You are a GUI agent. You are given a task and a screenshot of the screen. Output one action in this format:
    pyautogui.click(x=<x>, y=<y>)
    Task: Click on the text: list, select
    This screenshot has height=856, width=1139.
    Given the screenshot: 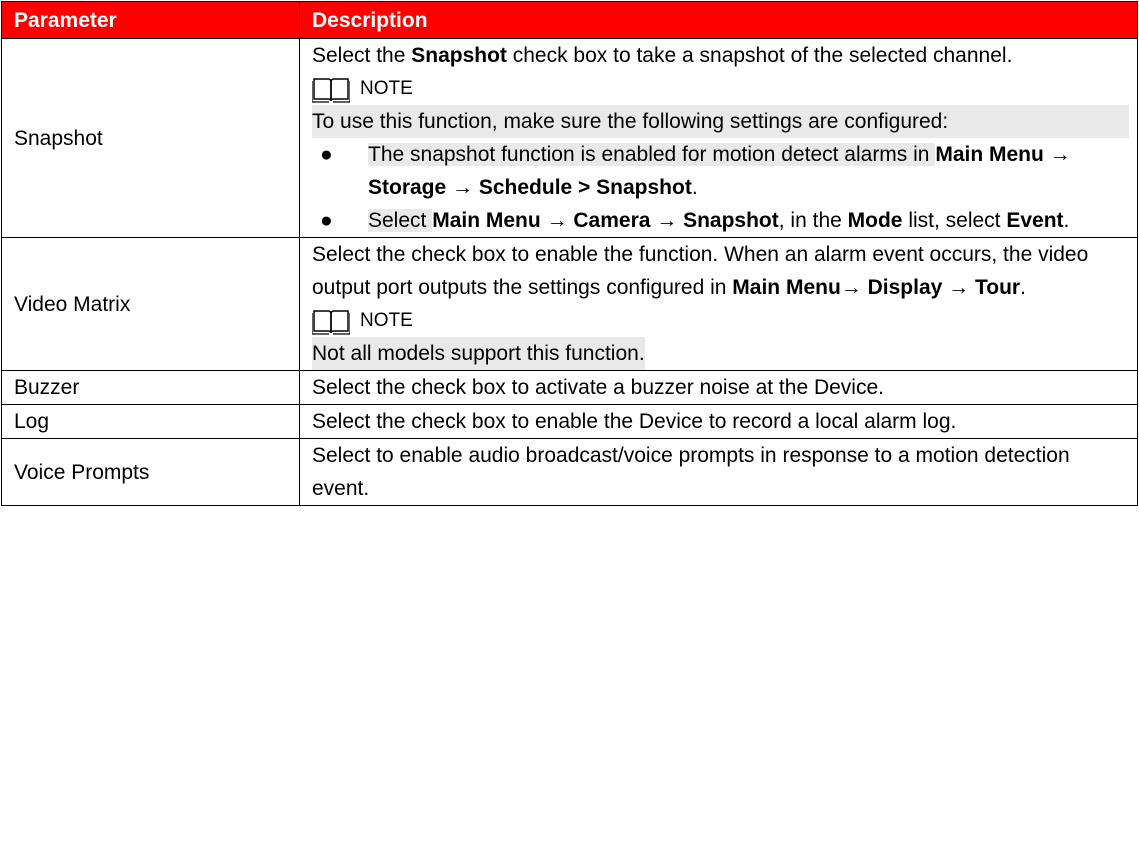 What is the action you would take?
    pyautogui.click(x=954, y=220)
    